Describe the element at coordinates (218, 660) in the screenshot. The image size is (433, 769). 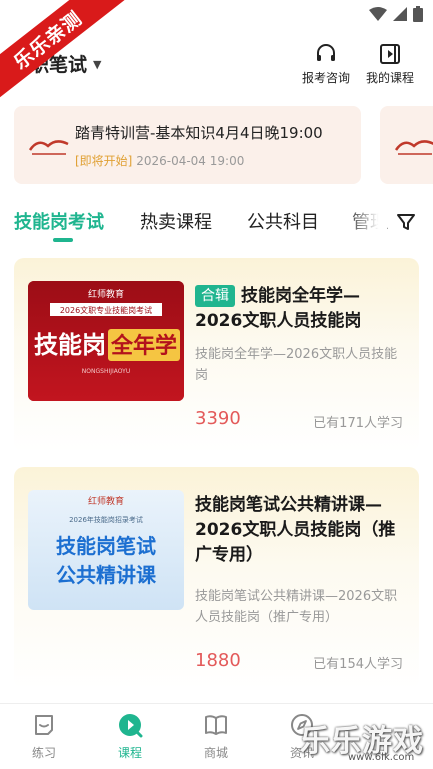
I see `course-price: 1880` at that location.